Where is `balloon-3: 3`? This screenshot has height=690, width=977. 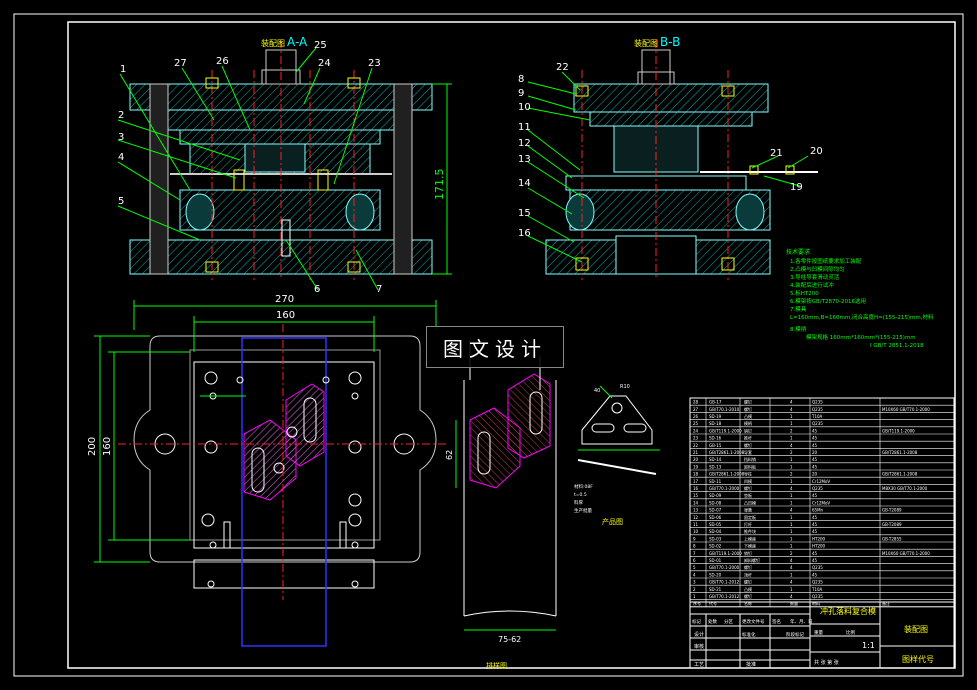 balloon-3: 3 is located at coordinates (121, 137).